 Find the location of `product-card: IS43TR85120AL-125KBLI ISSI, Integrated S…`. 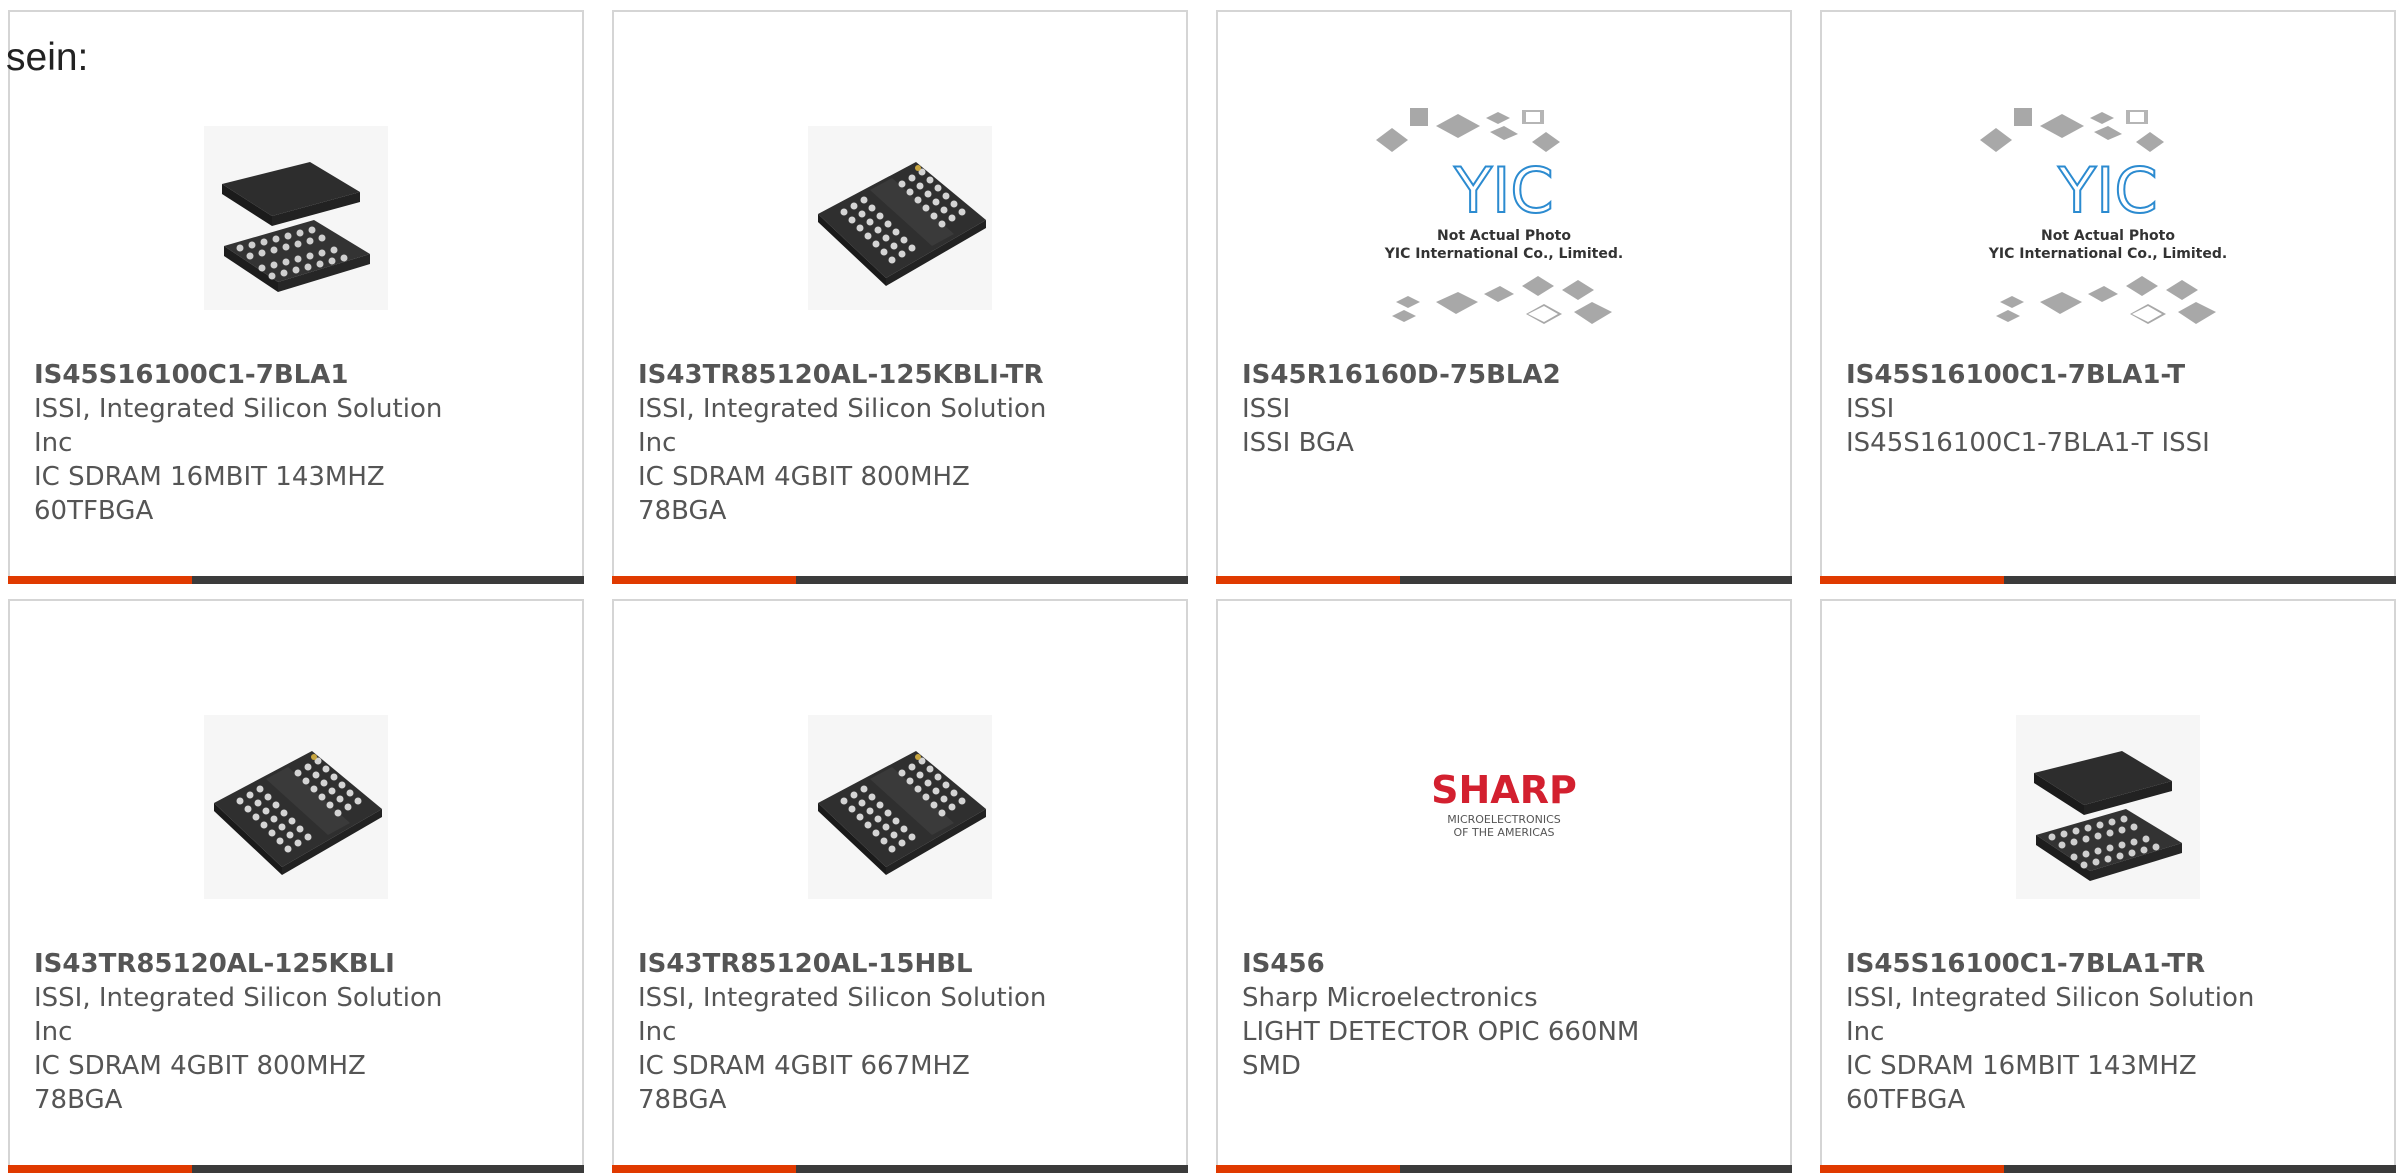

product-card: IS43TR85120AL-125KBLI ISSI, Integrated S… is located at coordinates (296, 886).